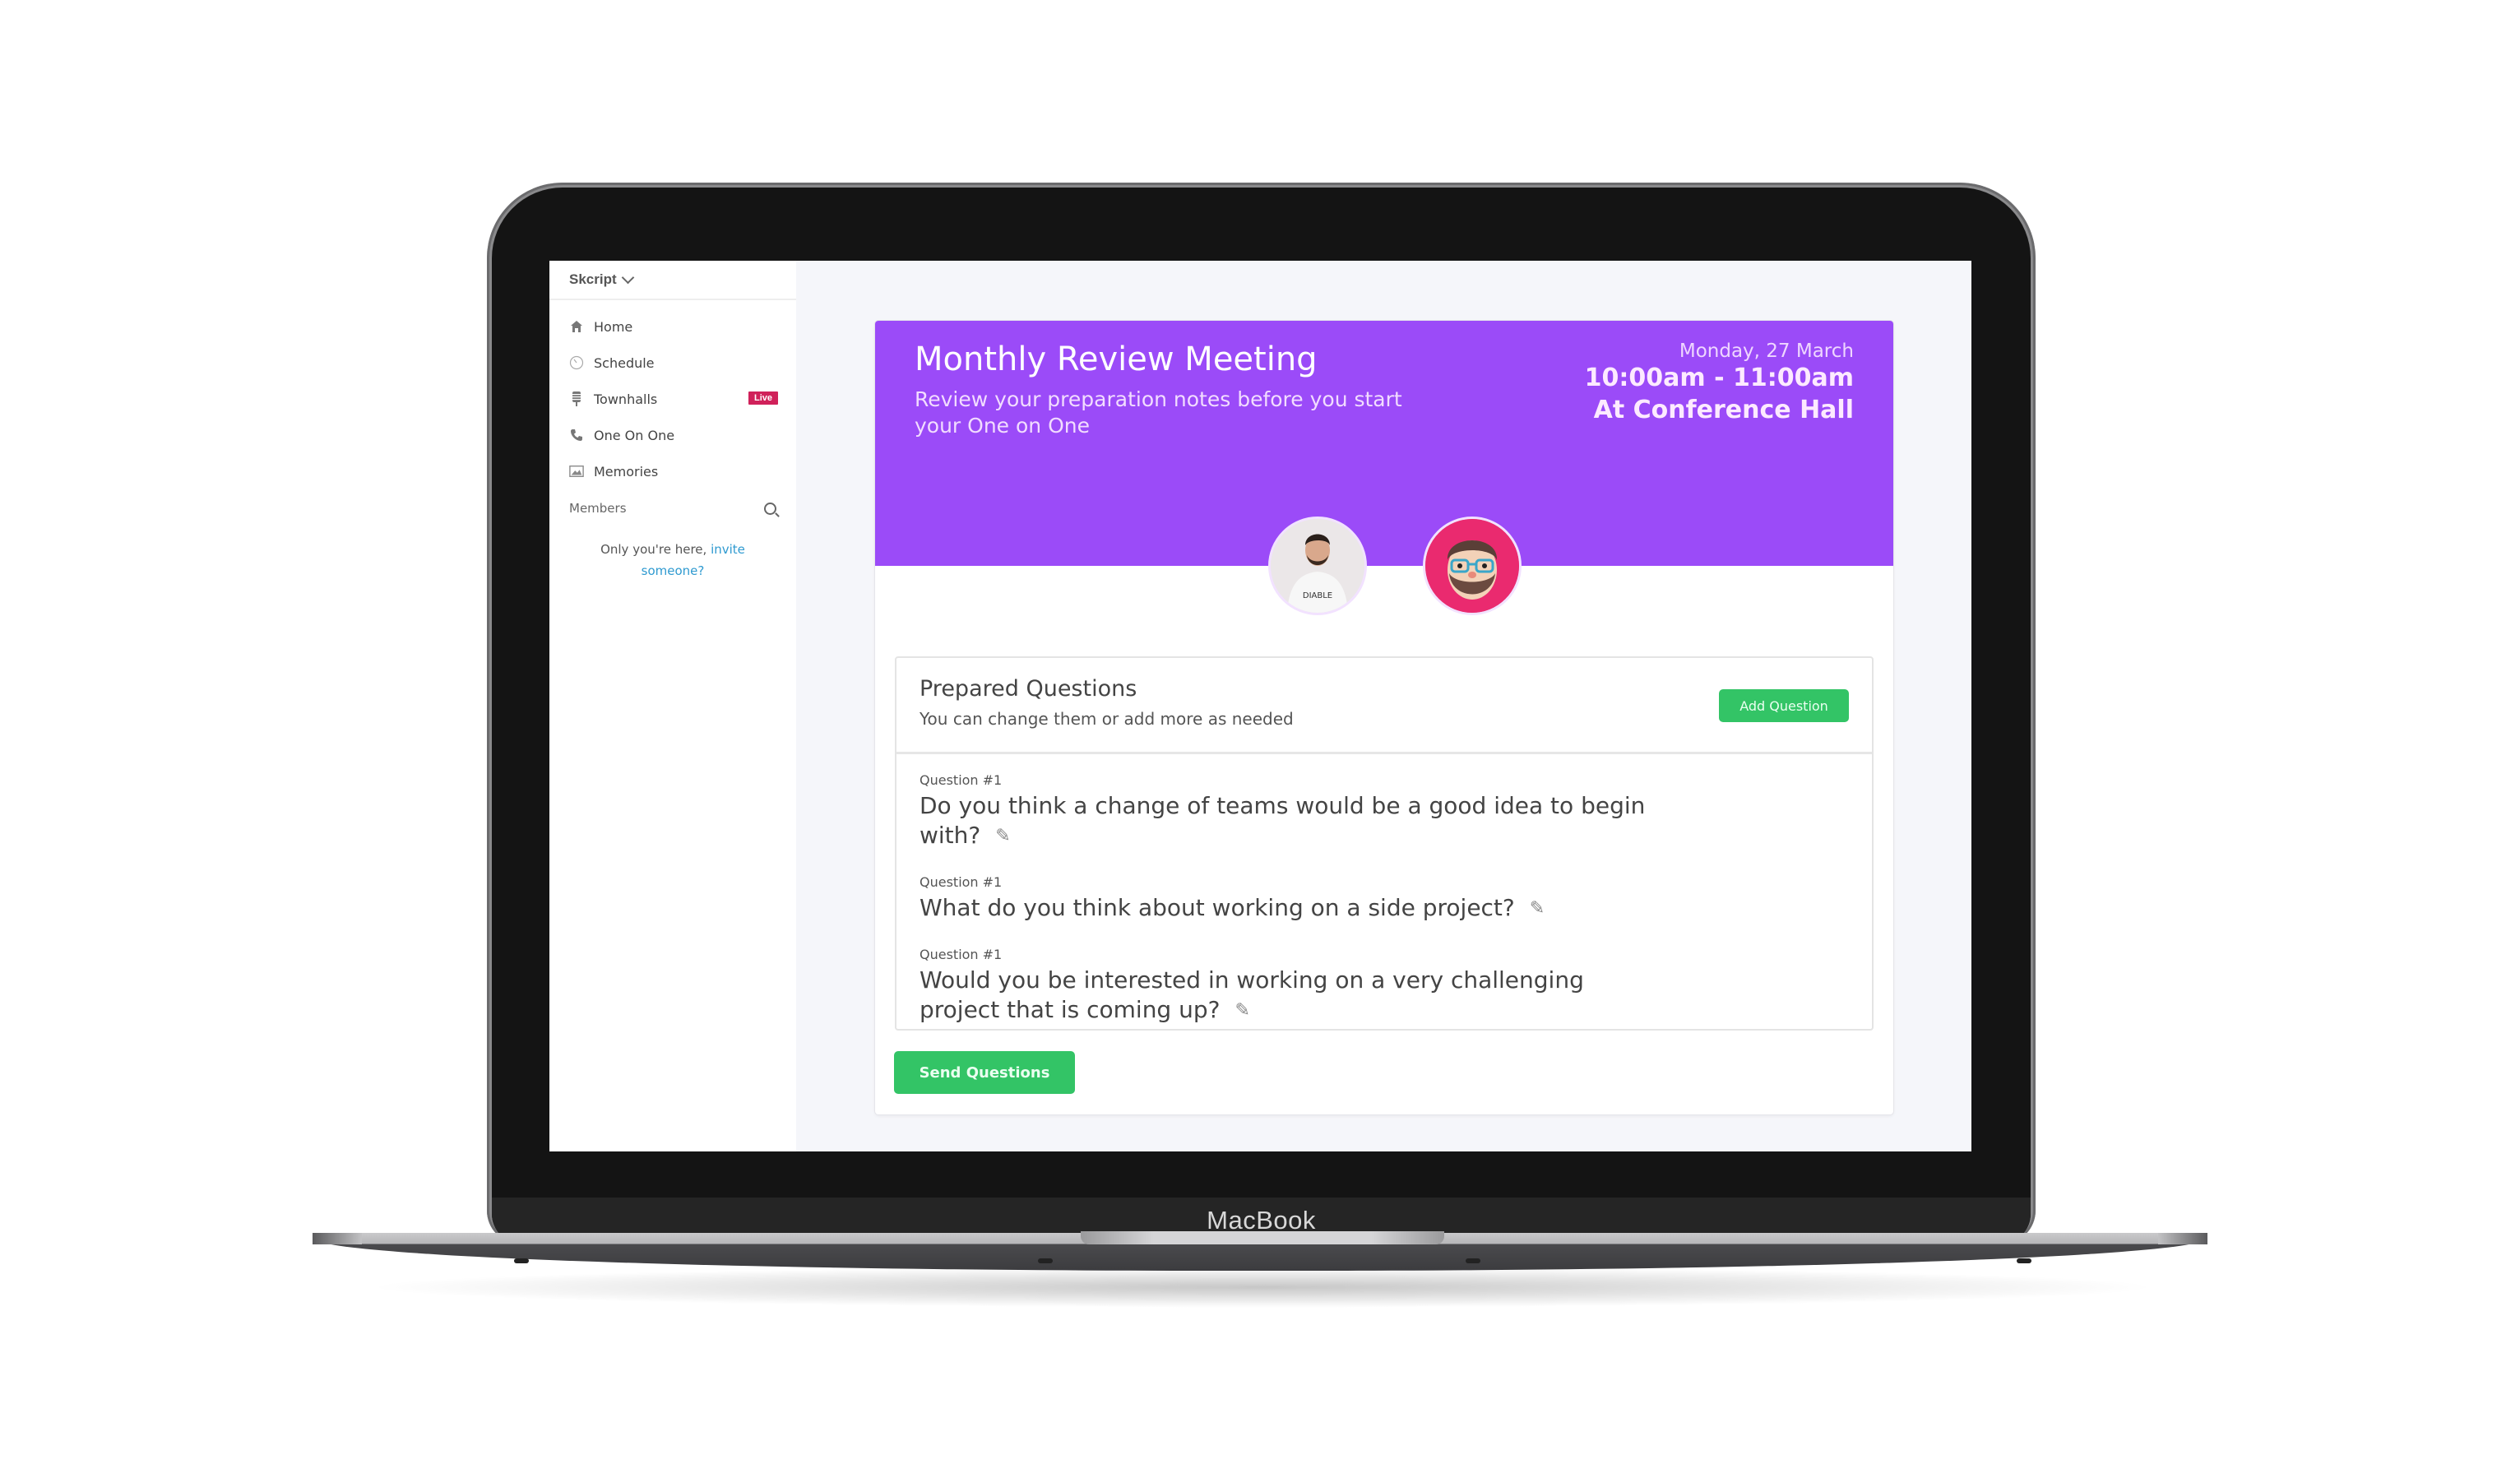 The width and height of the screenshot is (2520, 1464). I want to click on sidebar-item-label: Townhalls, so click(626, 399).